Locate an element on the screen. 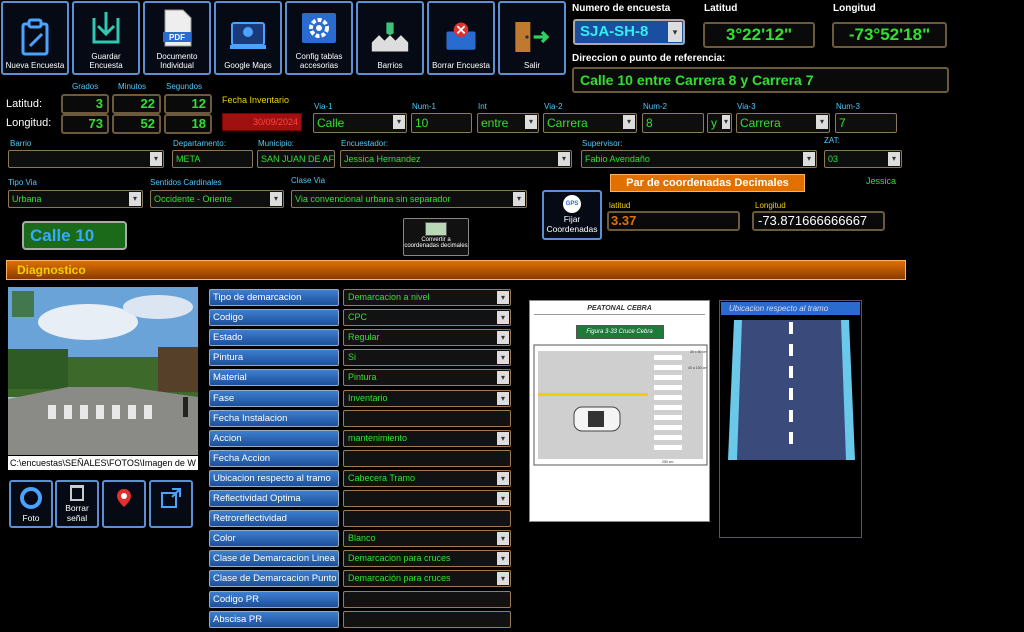 This screenshot has height=632, width=1024. zat-select: 03 ▾ is located at coordinates (863, 159).